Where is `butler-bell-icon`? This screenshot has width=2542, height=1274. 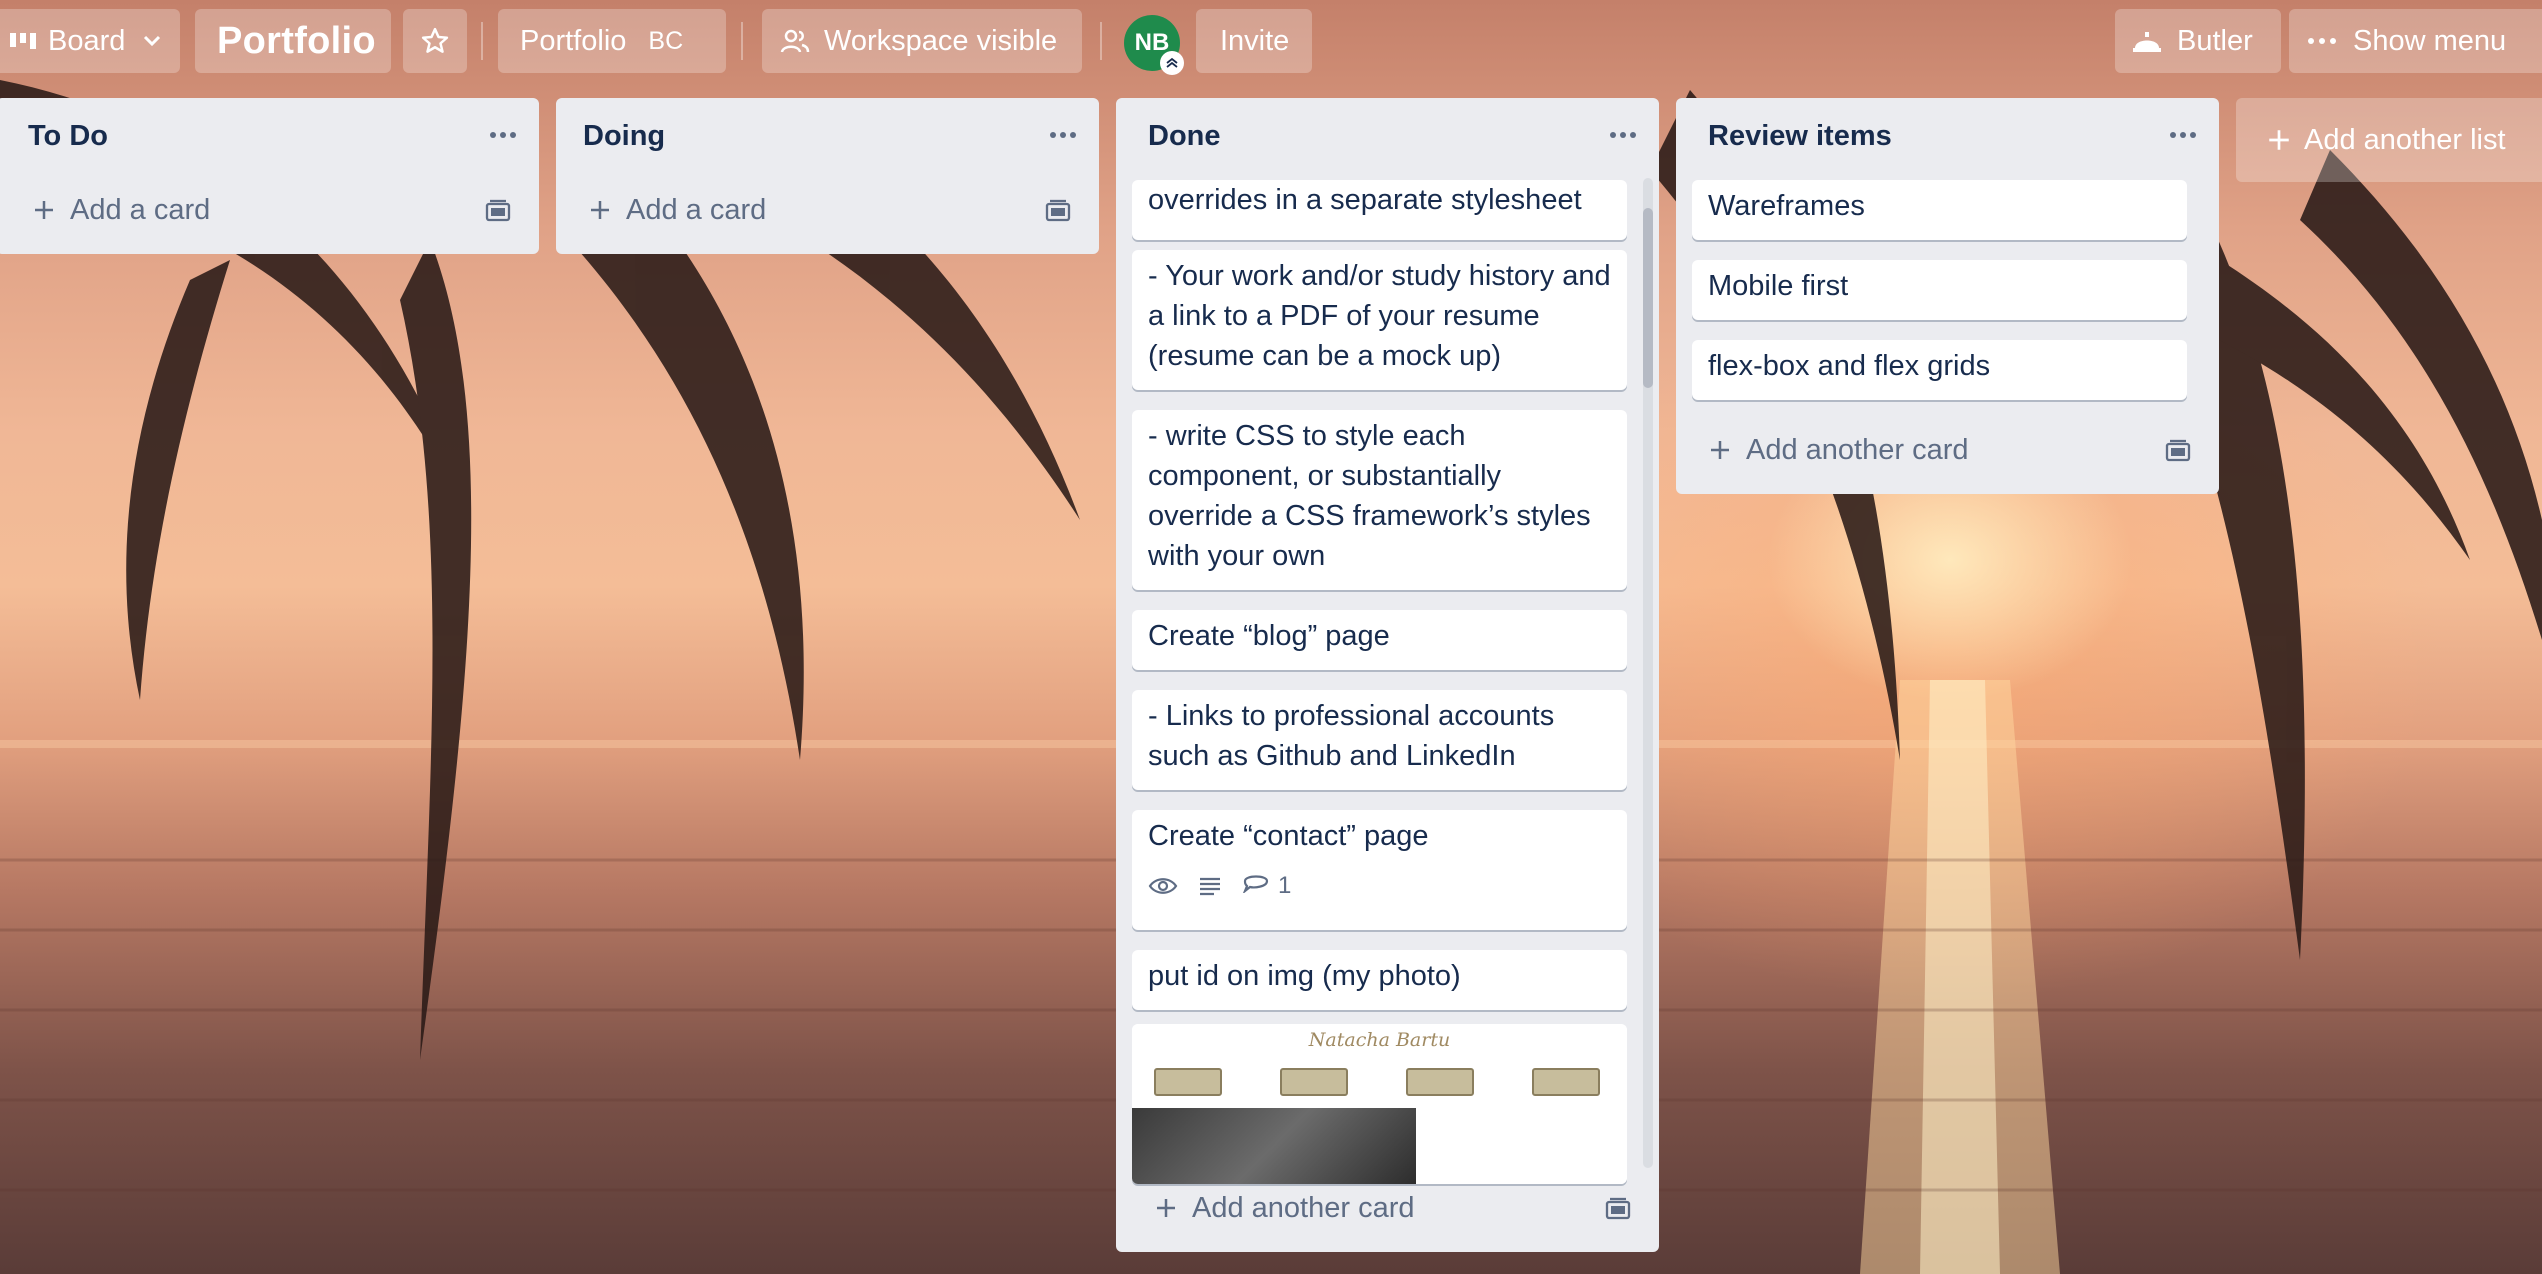
butler-bell-icon is located at coordinates (2147, 41).